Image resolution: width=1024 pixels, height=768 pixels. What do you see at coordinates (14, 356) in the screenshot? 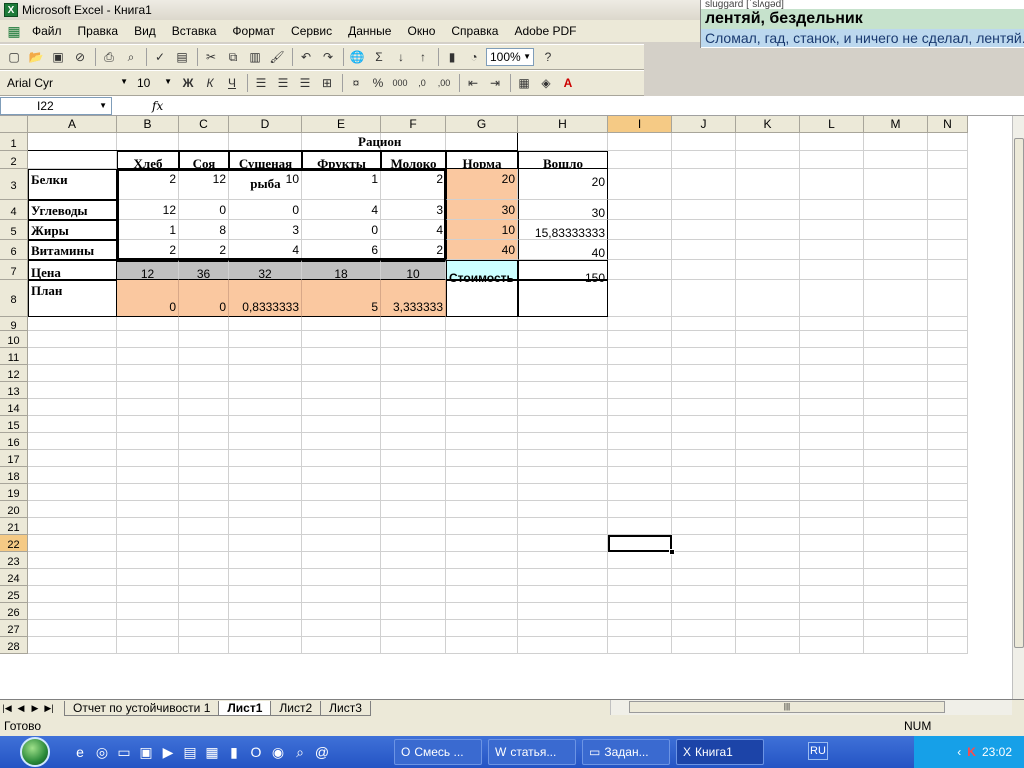
I see `row-header-11: 11` at bounding box center [14, 356].